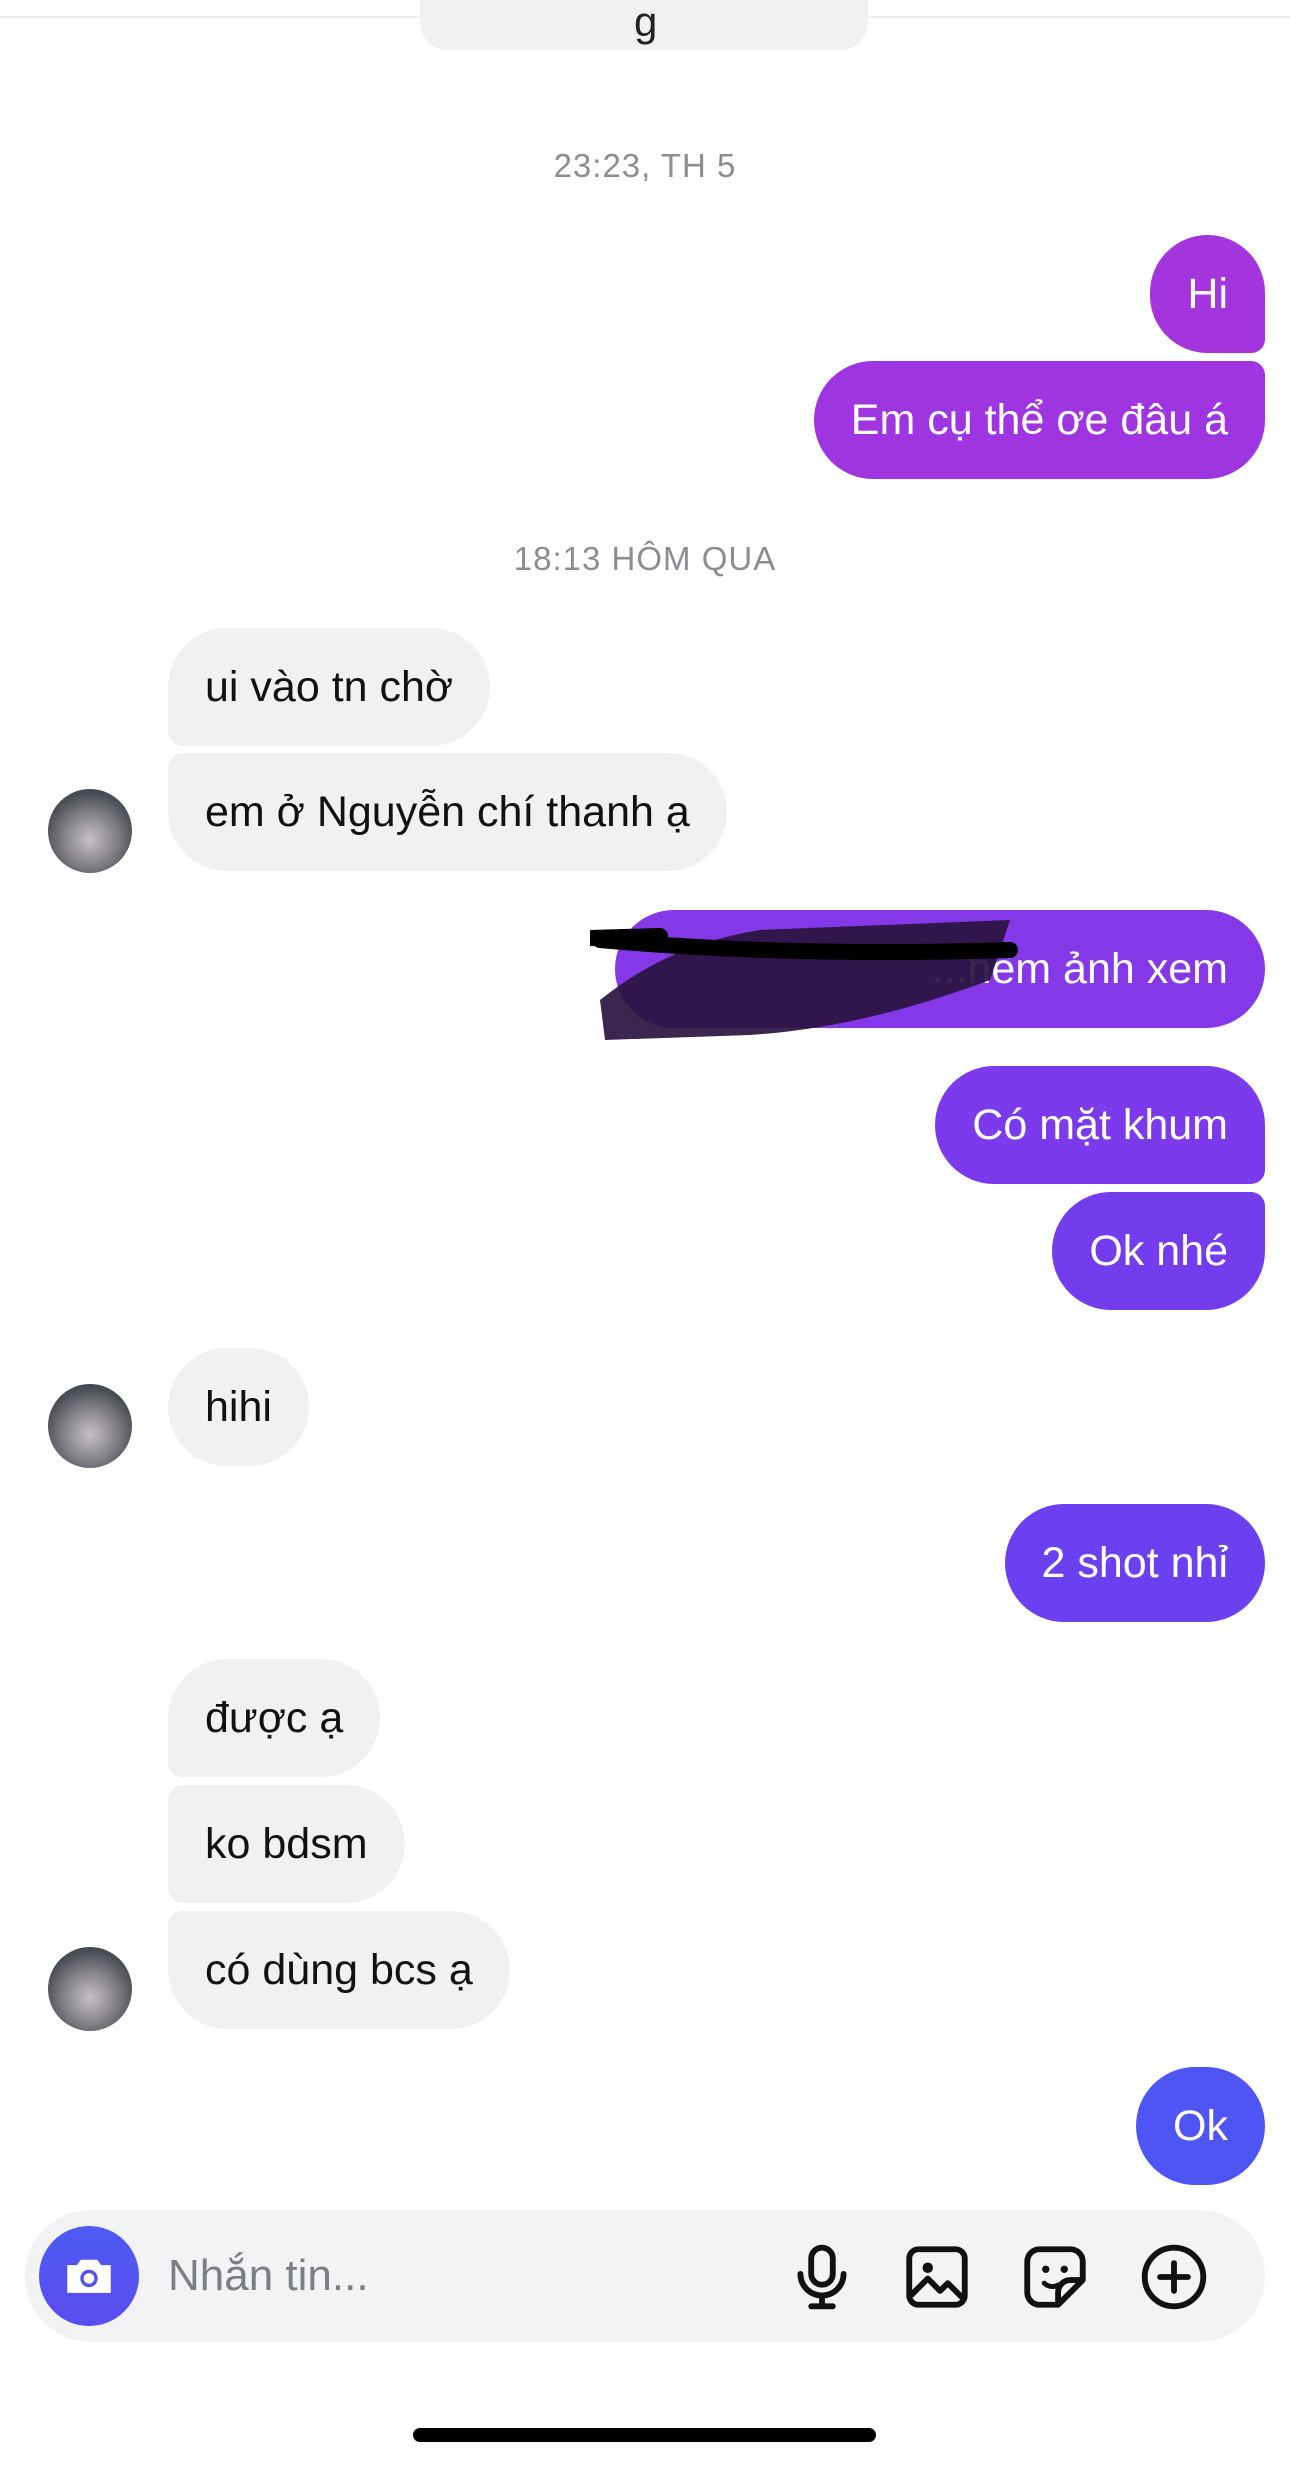 The width and height of the screenshot is (1290, 2470). I want to click on message-bubble-incoming: ui vào tn chờ, so click(329, 687).